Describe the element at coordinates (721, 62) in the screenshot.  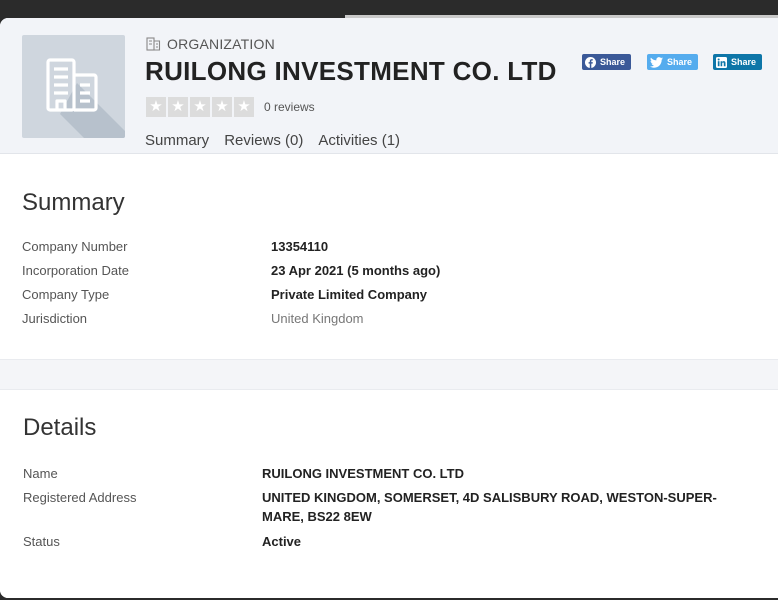
I see `linkedin-icon` at that location.